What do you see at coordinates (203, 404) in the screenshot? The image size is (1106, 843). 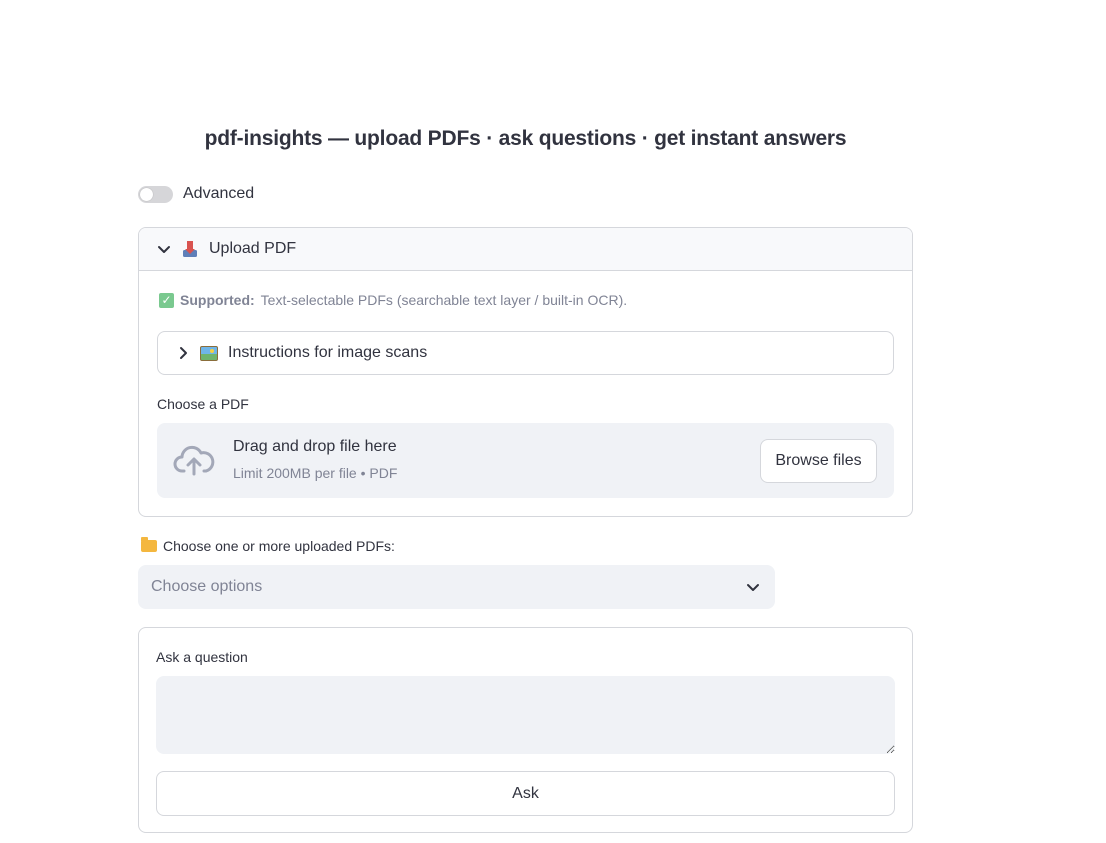 I see `file-uploader-label: Choose a PDF` at bounding box center [203, 404].